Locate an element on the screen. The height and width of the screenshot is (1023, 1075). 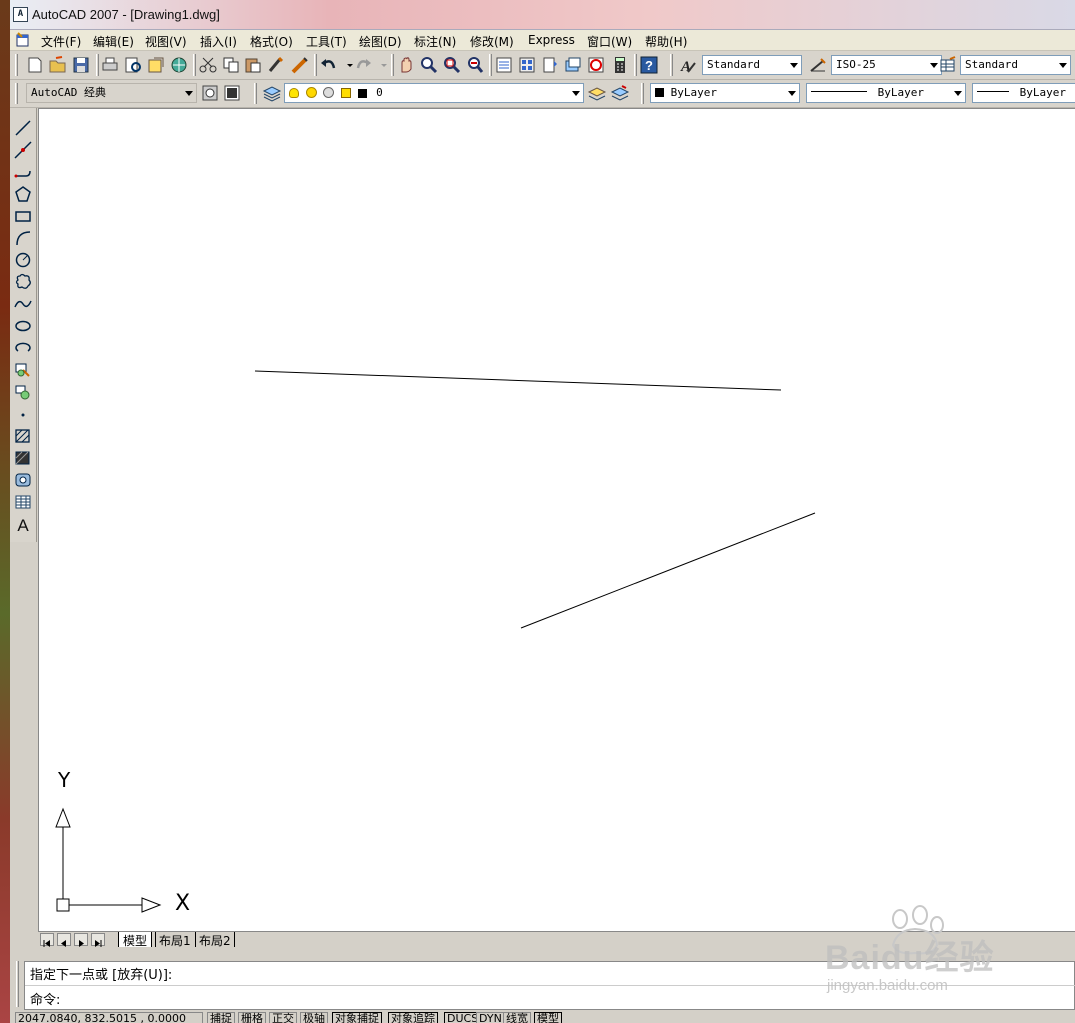
last-tab-button is located at coordinates (98, 940).